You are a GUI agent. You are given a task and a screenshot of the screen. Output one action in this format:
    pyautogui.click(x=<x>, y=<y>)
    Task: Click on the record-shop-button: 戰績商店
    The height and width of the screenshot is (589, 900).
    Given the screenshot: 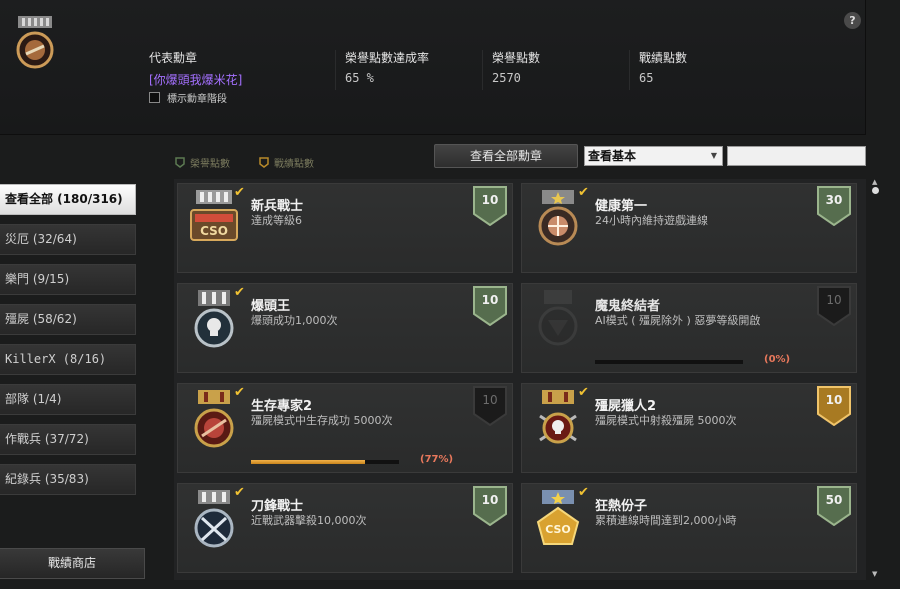 What is the action you would take?
    pyautogui.click(x=72, y=563)
    